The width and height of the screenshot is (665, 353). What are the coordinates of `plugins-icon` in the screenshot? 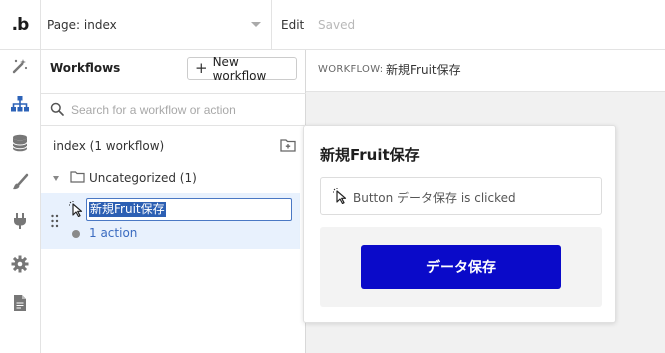 It's located at (20, 221).